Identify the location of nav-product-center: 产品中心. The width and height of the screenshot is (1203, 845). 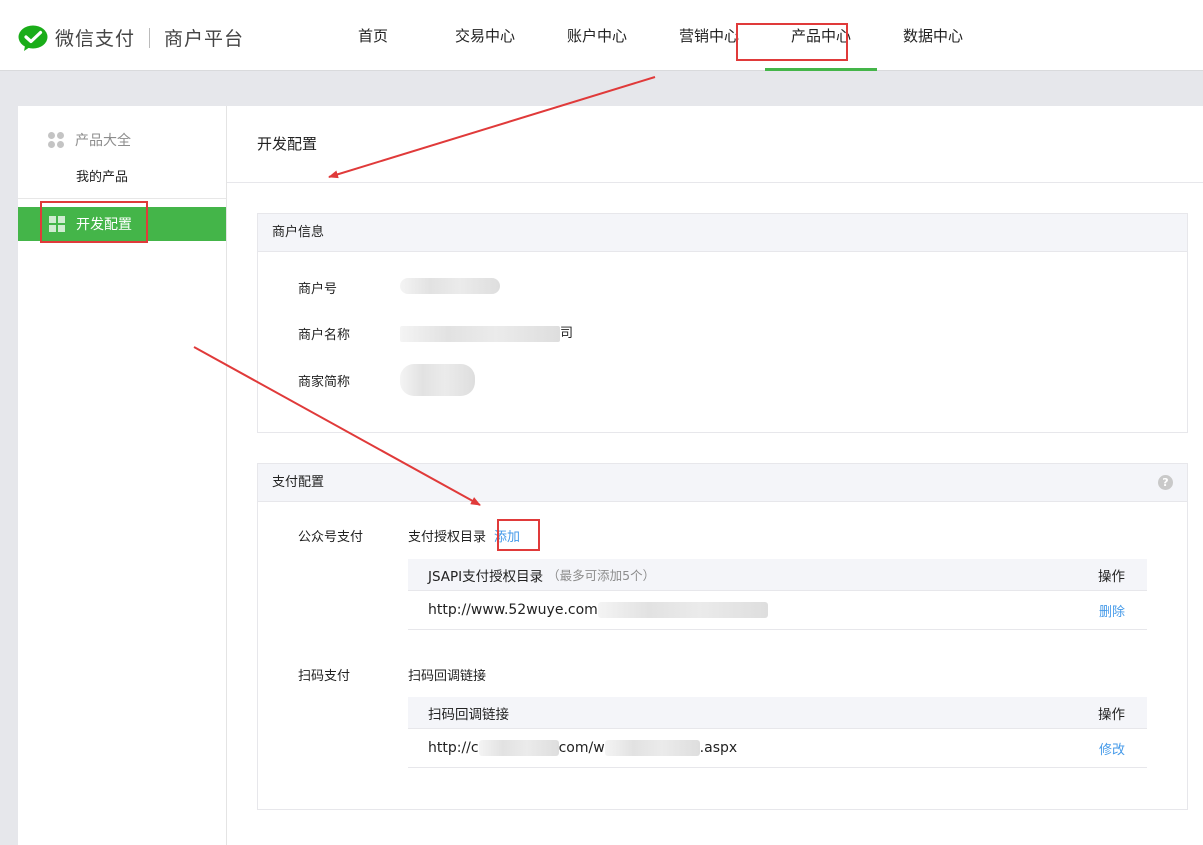
(821, 35).